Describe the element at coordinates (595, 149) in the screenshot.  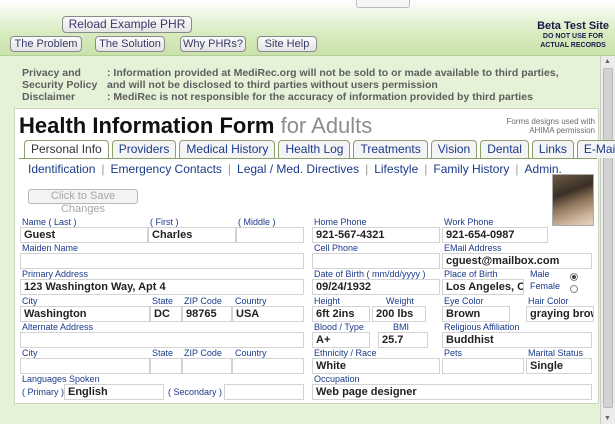
I see `tab-email: E-Mail` at that location.